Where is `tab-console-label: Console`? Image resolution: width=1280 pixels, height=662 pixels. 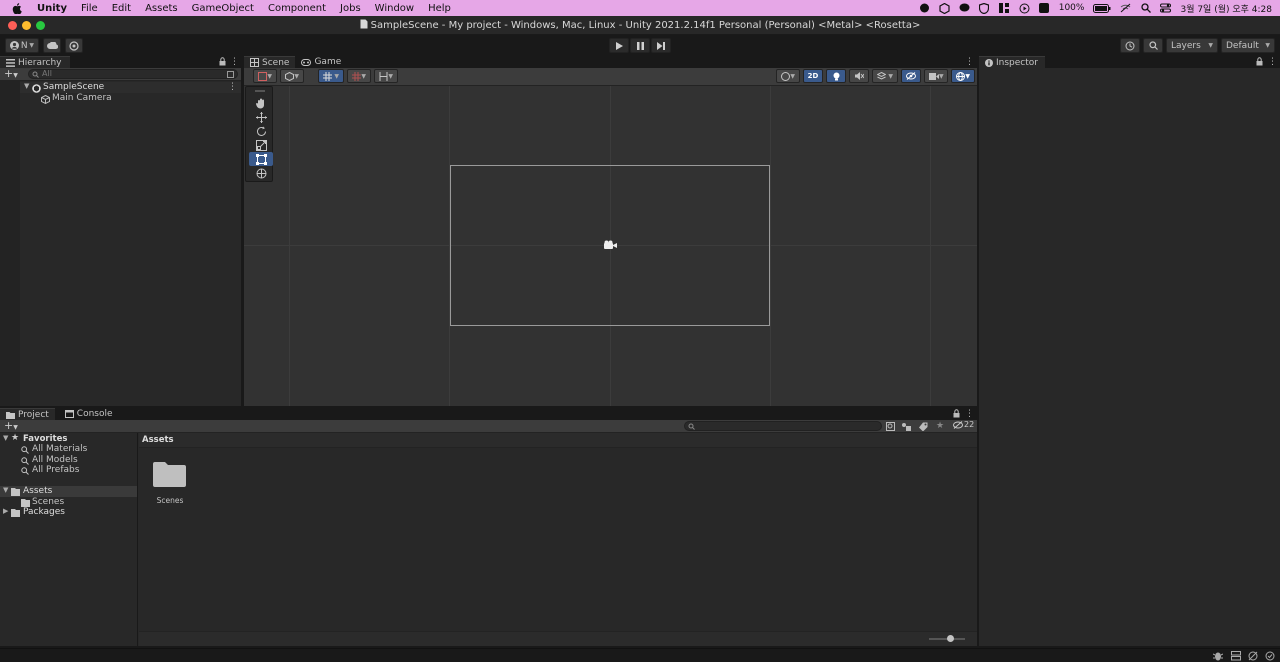
tab-console-label: Console is located at coordinates (94, 414).